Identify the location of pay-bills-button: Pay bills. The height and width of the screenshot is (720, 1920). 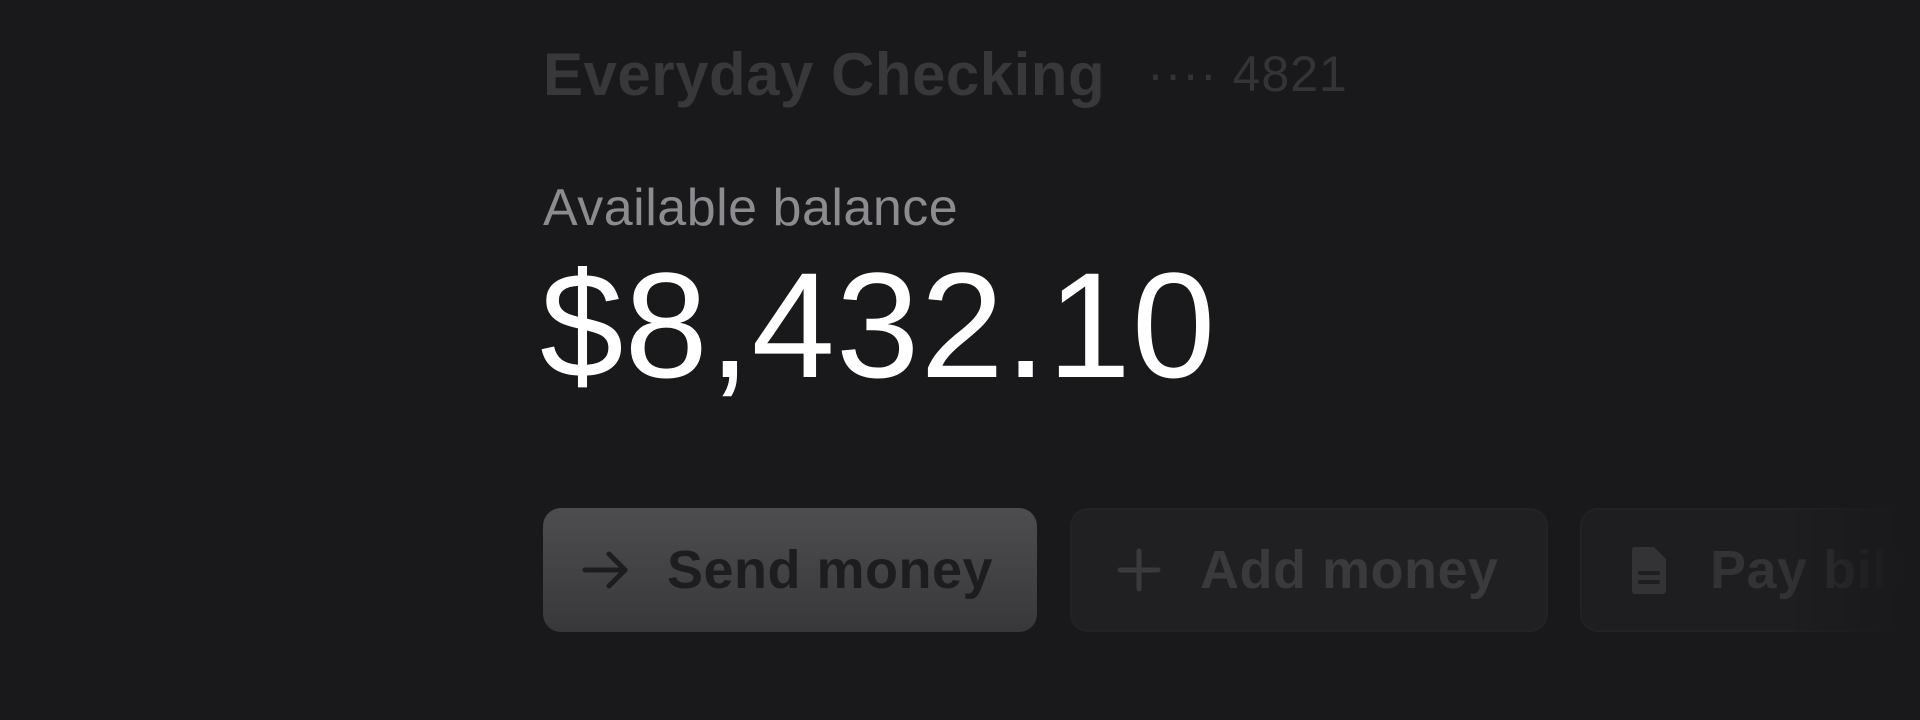
(1750, 570).